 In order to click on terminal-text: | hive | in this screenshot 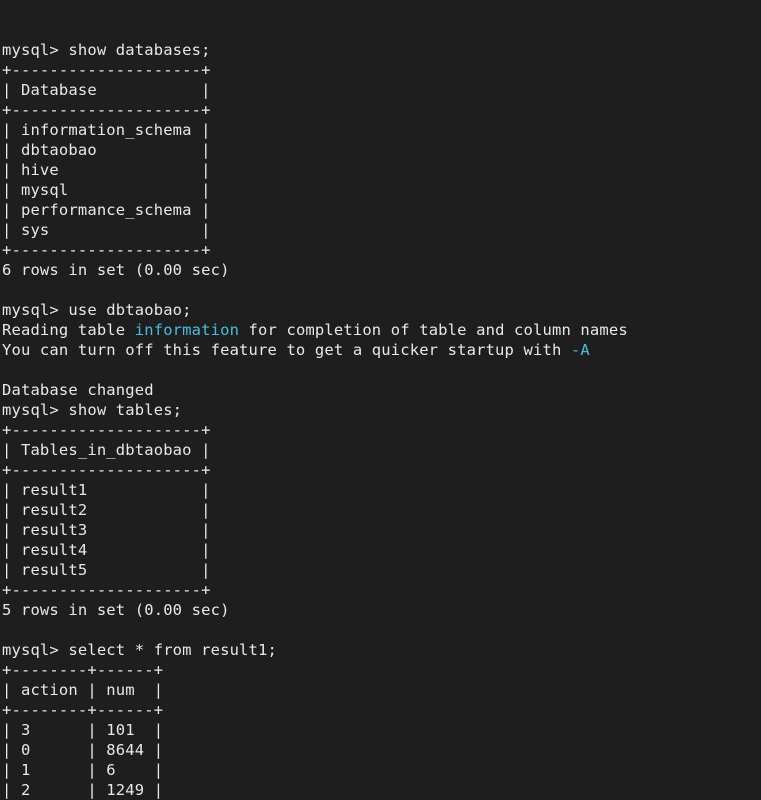, I will do `click(106, 170)`.